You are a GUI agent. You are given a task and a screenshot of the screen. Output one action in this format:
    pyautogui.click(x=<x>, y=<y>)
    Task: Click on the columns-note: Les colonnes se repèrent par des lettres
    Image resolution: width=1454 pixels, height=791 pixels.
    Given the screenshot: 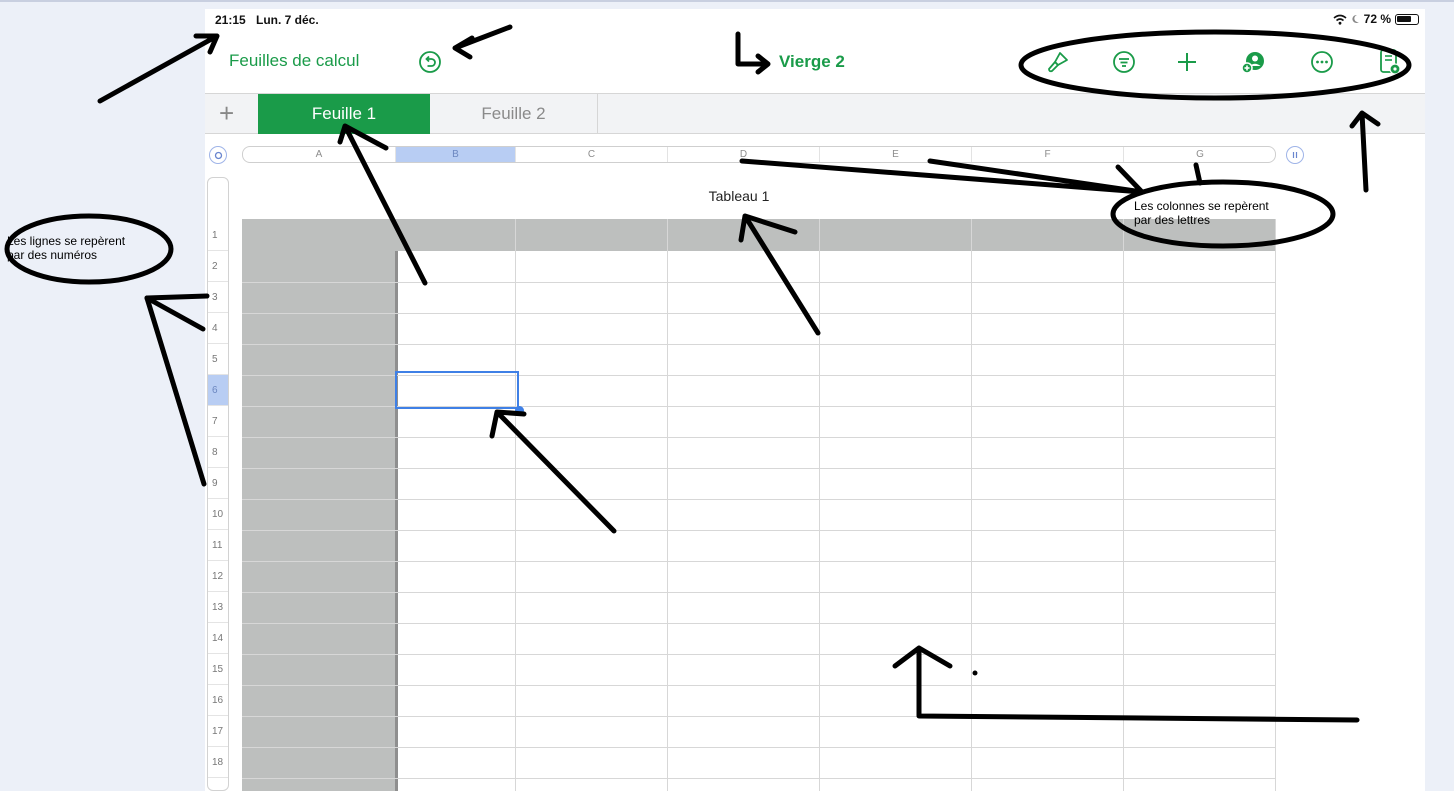 What is the action you would take?
    pyautogui.click(x=1201, y=213)
    